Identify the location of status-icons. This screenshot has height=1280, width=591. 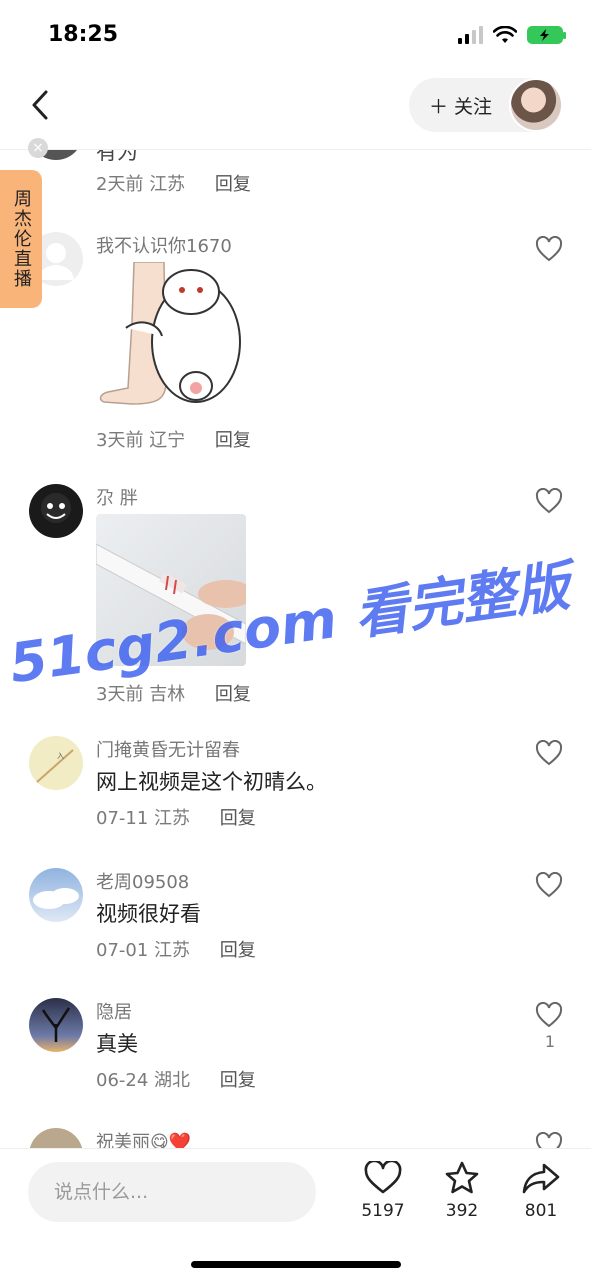
(512, 35).